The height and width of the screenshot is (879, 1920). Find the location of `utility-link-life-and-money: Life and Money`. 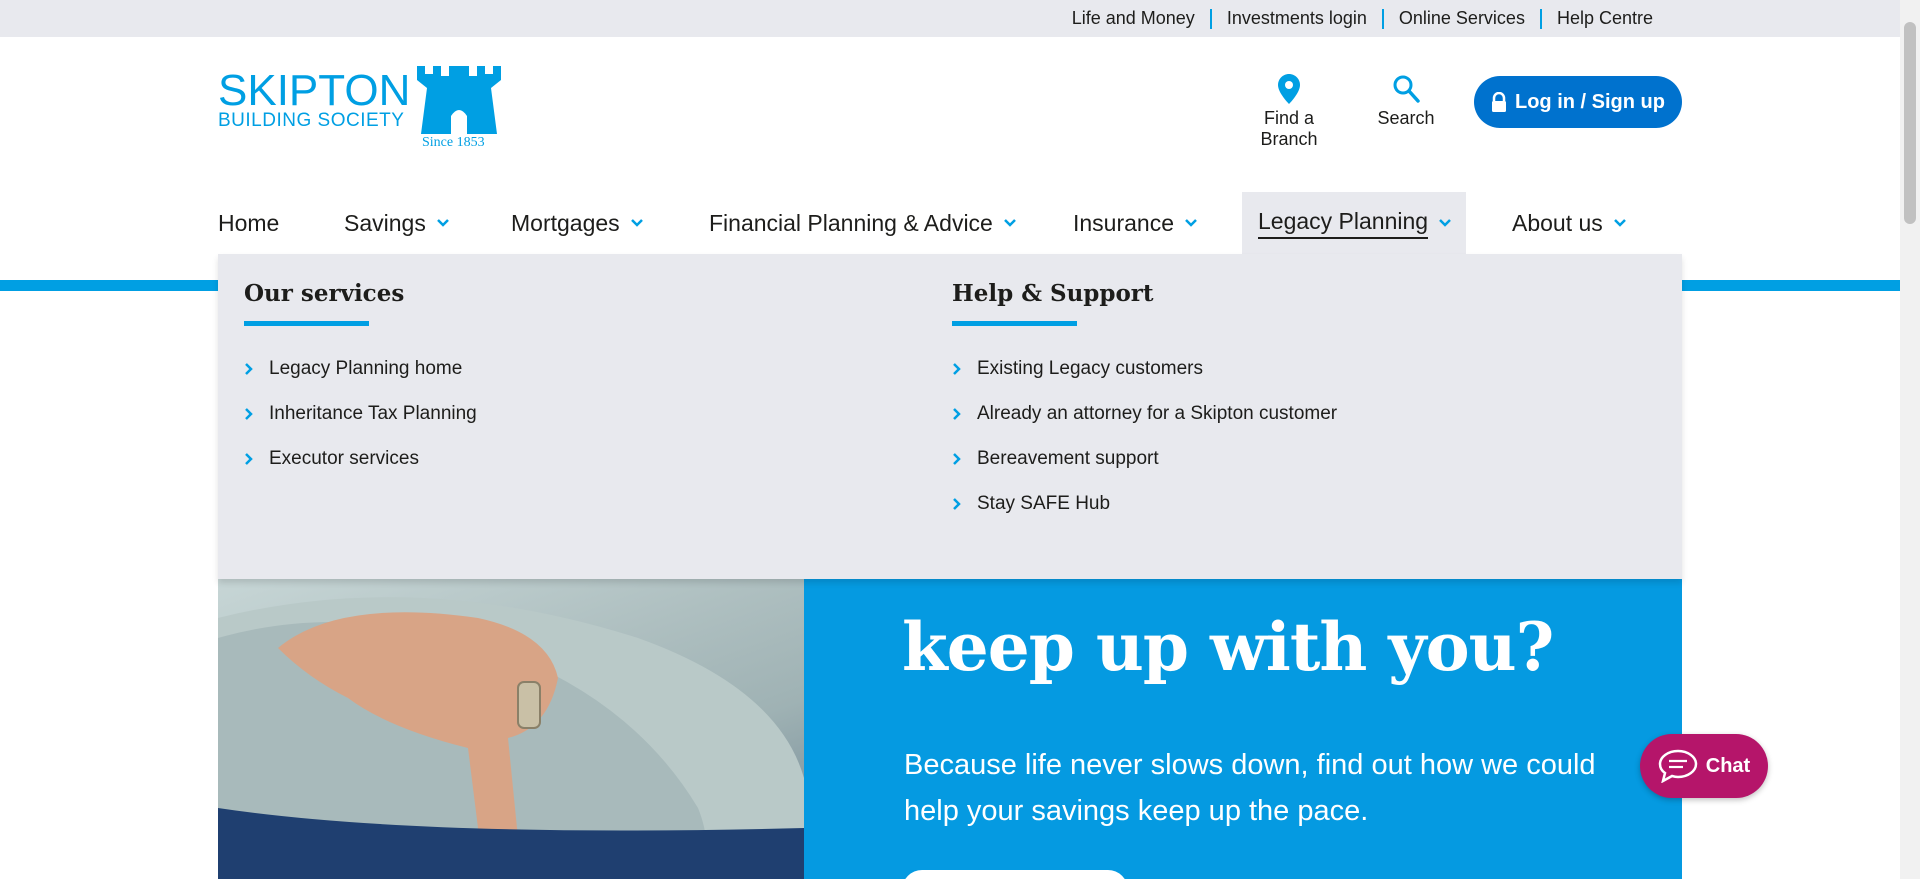

utility-link-life-and-money: Life and Money is located at coordinates (1133, 18).